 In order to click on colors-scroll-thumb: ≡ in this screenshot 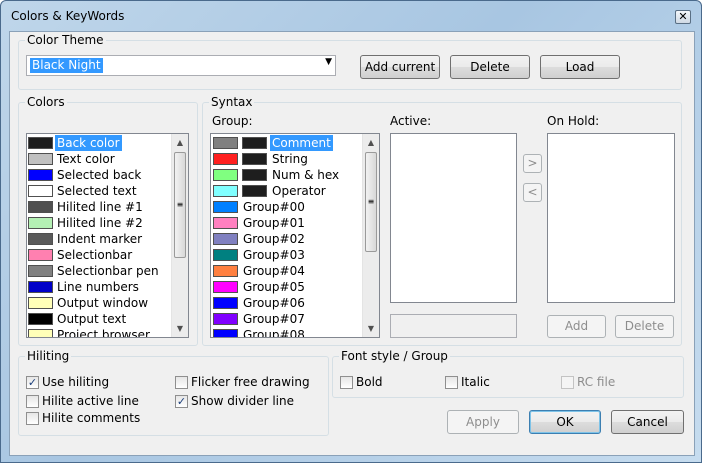, I will do `click(180, 205)`.